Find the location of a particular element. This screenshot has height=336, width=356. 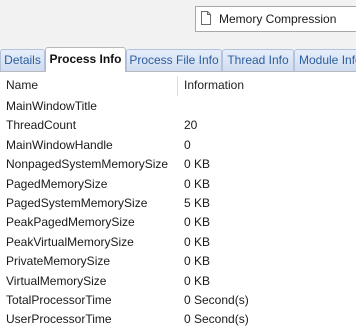

table-header: Name Information is located at coordinates (178, 85).